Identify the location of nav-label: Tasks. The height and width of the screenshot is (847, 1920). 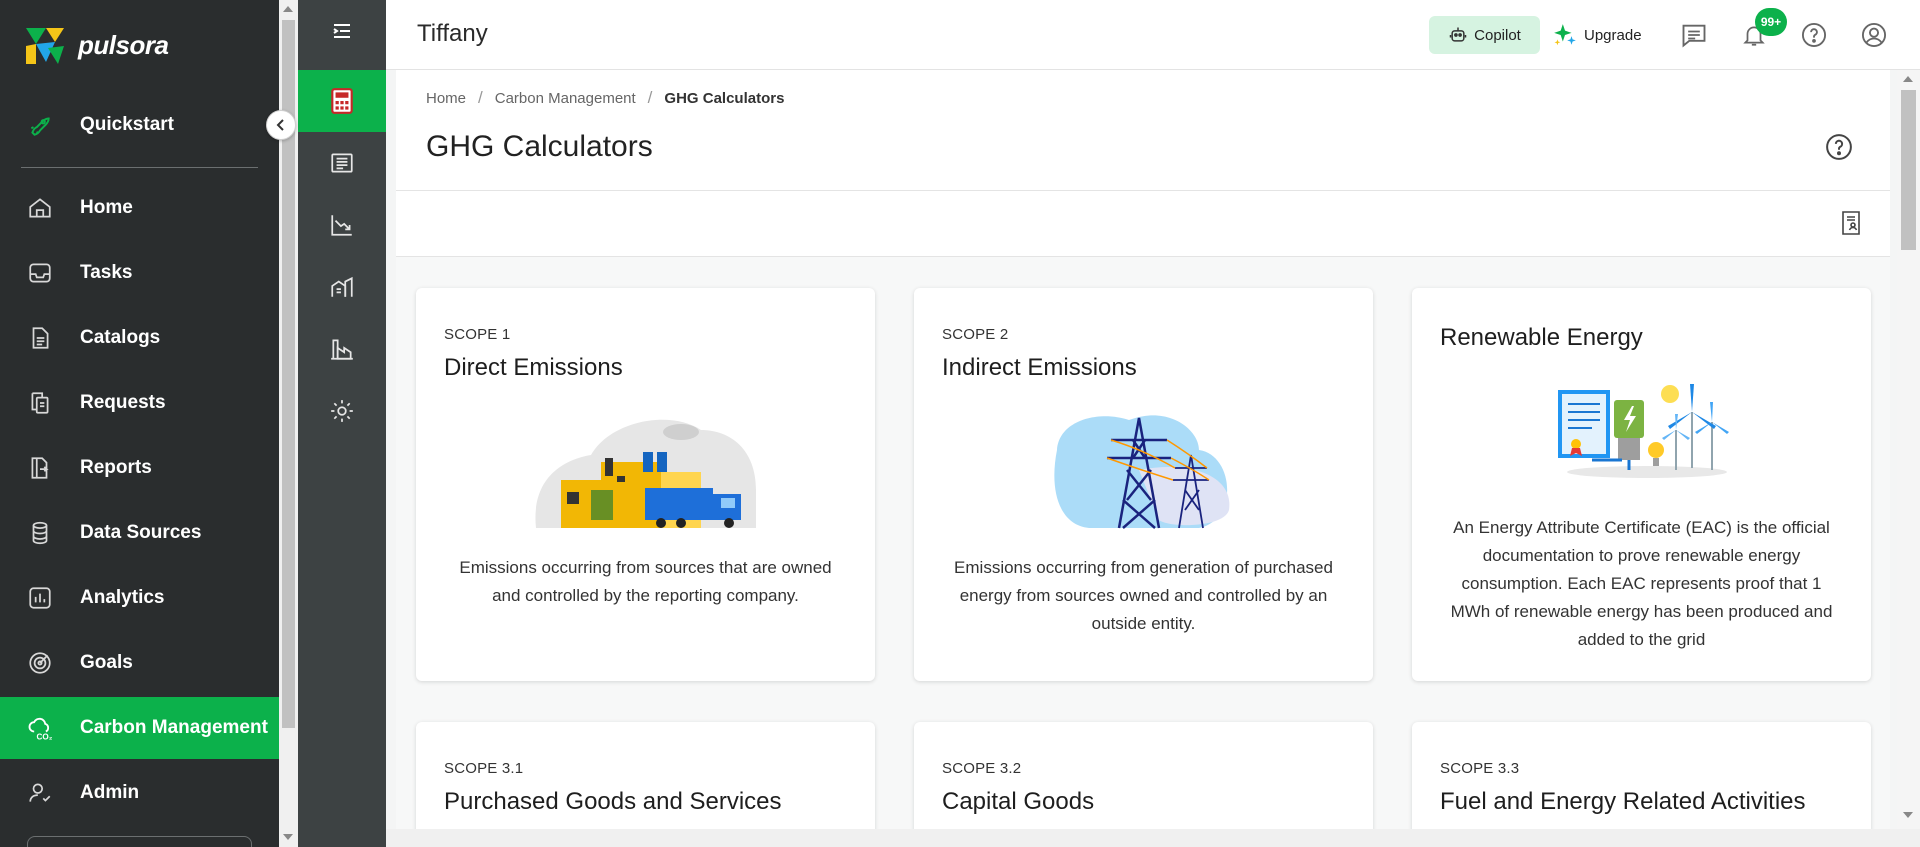
(106, 272).